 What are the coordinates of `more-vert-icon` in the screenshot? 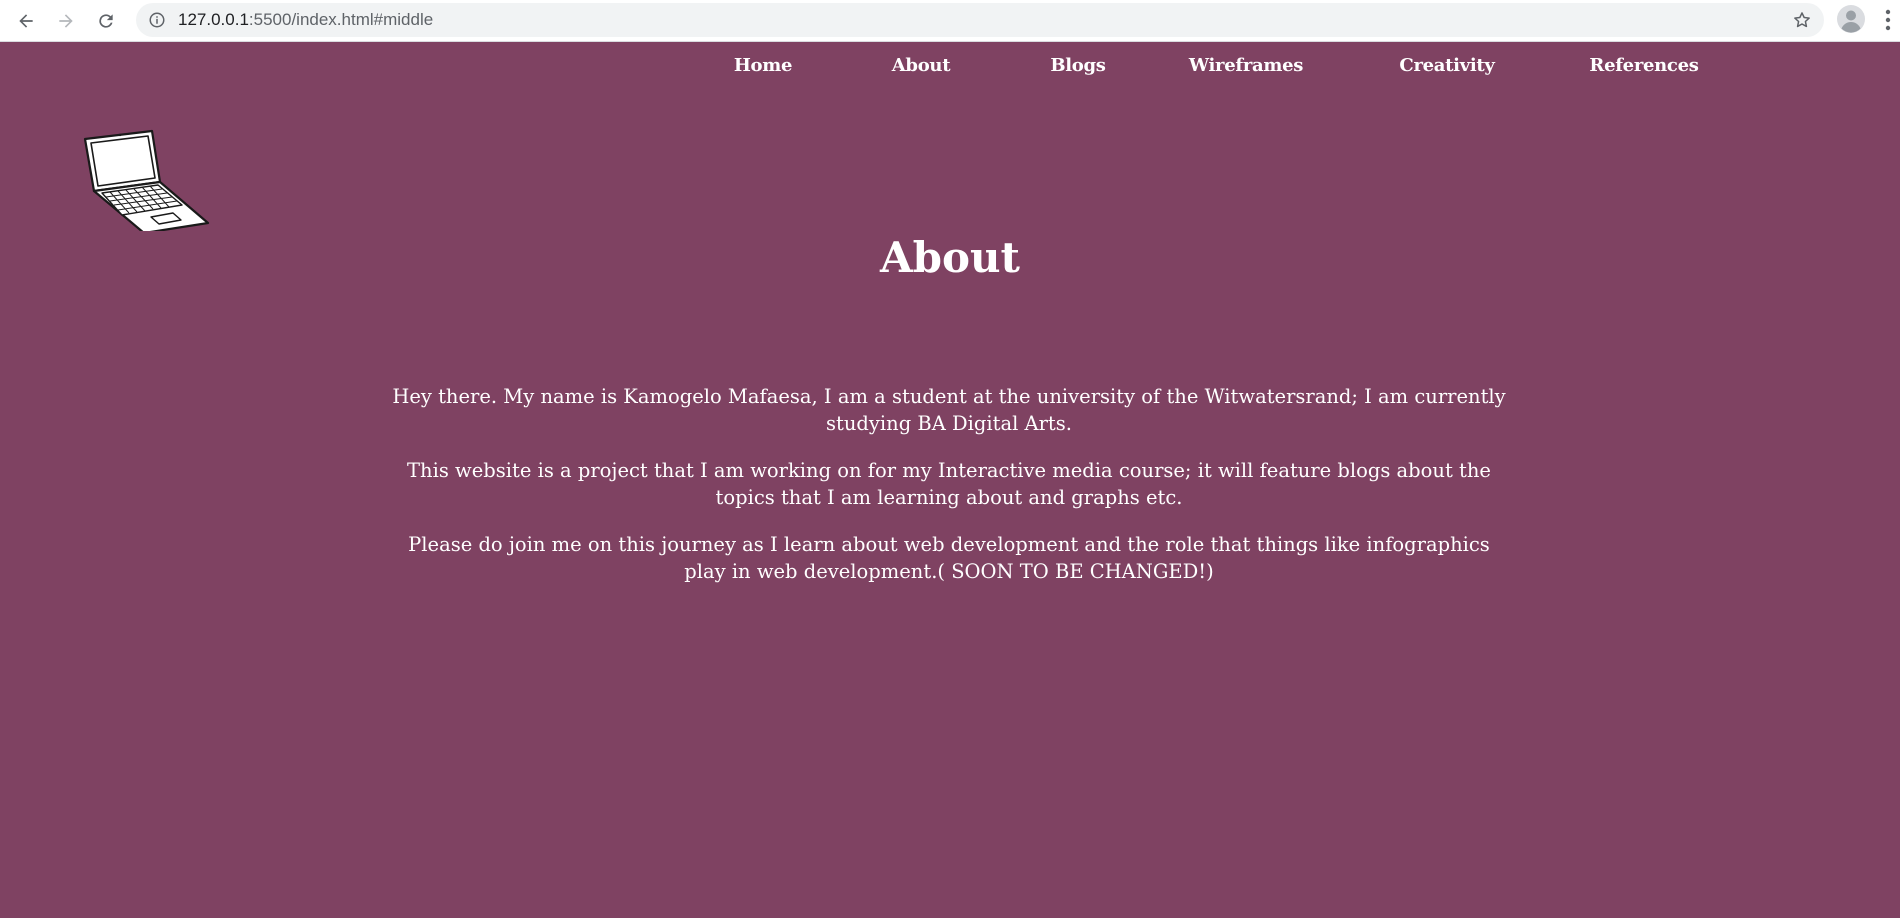 It's located at (1888, 20).